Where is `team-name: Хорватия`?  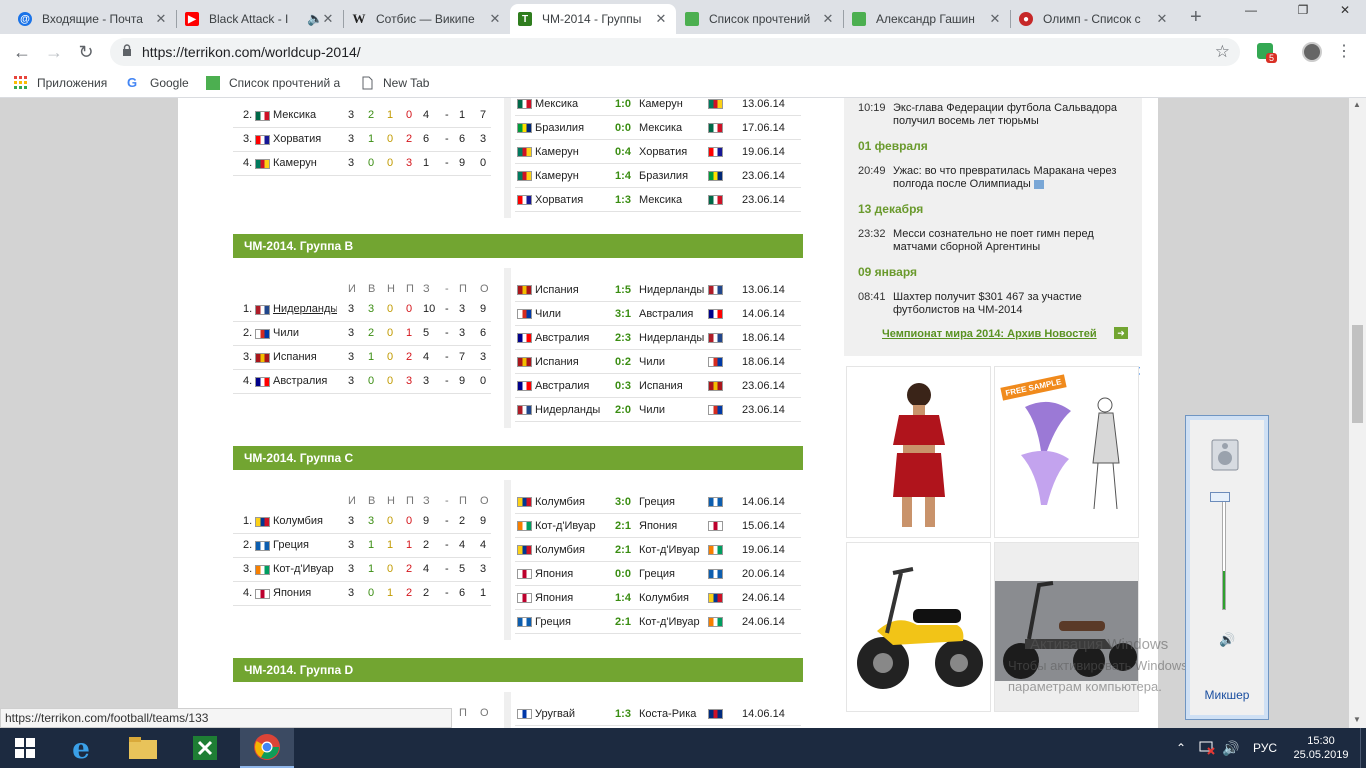 team-name: Хорватия is located at coordinates (305, 139).